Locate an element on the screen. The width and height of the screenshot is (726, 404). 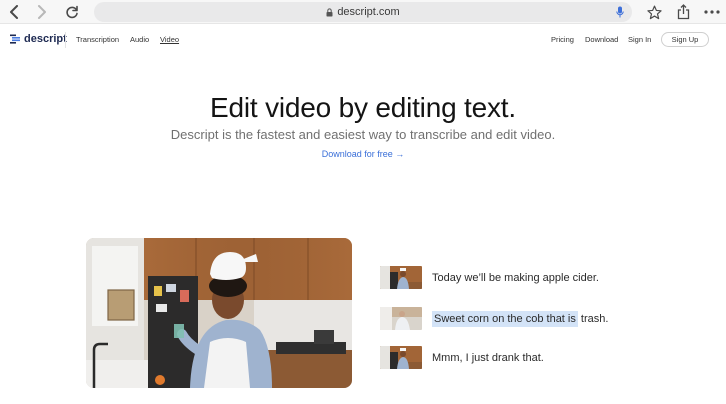
nav-link-signin: Sign In is located at coordinates (639, 39).